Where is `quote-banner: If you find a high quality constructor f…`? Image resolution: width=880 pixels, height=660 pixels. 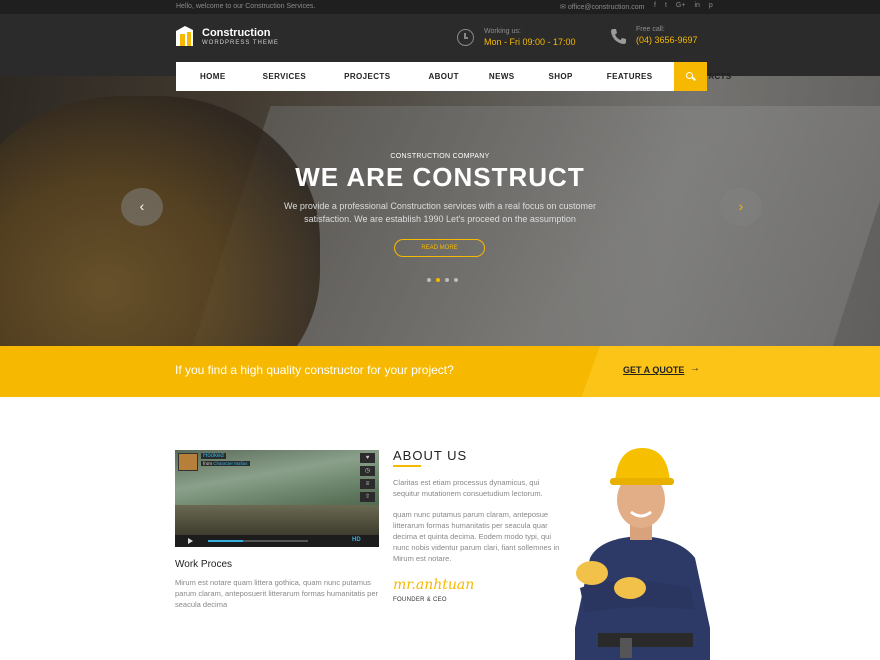 quote-banner: If you find a high quality constructor f… is located at coordinates (440, 371).